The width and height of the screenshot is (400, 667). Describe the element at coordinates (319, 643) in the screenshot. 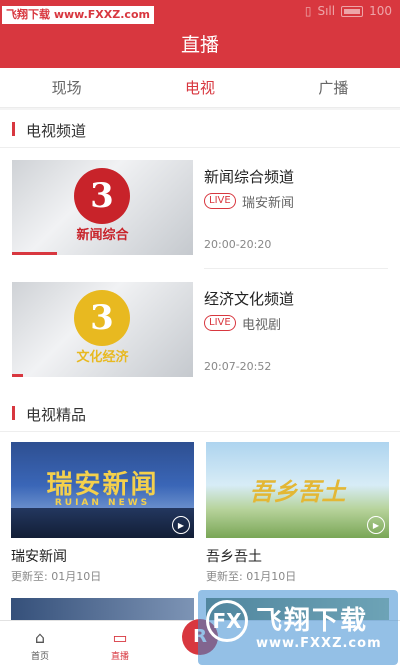

I see `watermark-url: www.FXXZ.com` at that location.